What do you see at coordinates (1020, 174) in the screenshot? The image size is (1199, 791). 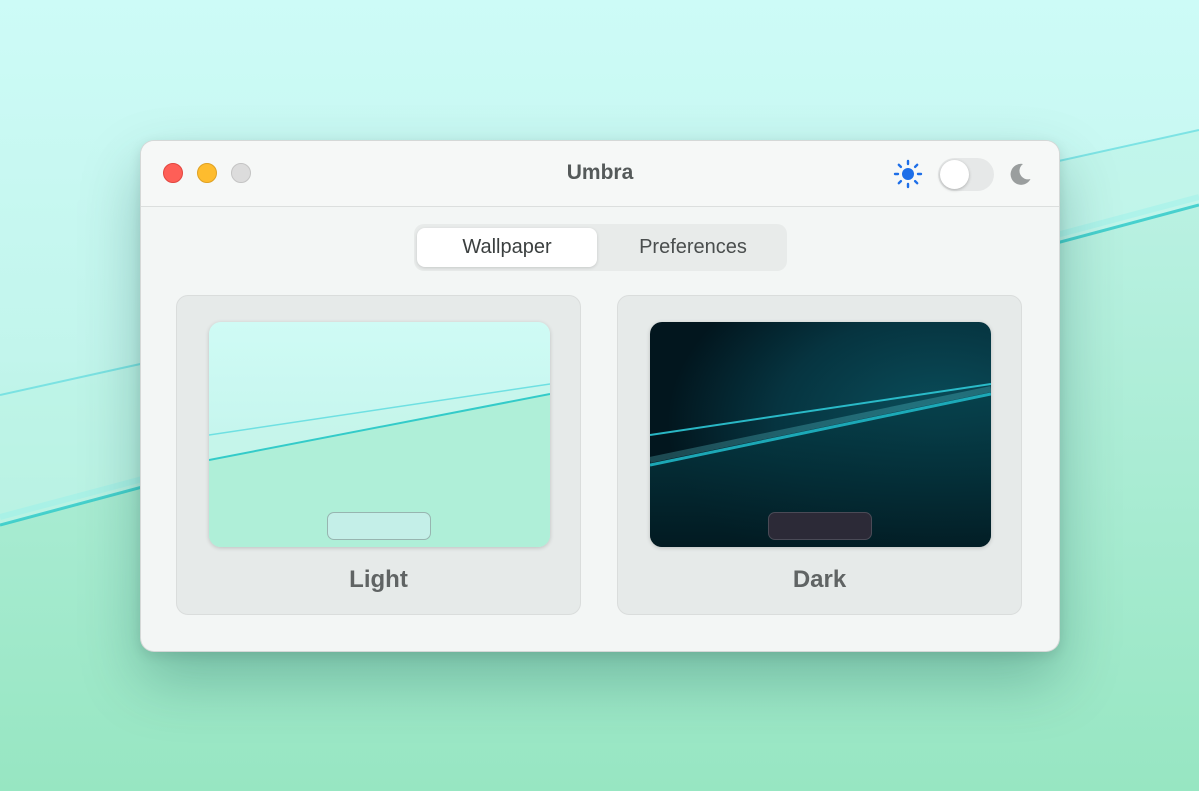 I see `moon-icon` at bounding box center [1020, 174].